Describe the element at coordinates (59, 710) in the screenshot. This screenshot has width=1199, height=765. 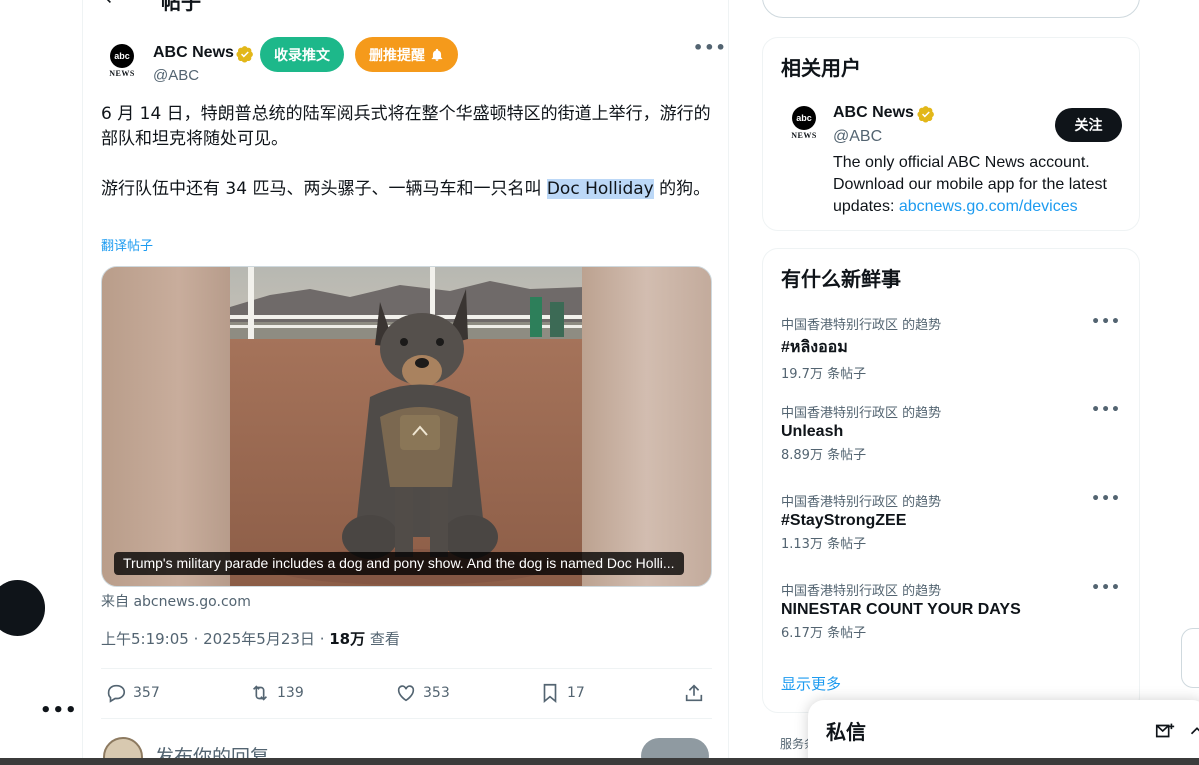
I see `more-options-icon: •••` at that location.